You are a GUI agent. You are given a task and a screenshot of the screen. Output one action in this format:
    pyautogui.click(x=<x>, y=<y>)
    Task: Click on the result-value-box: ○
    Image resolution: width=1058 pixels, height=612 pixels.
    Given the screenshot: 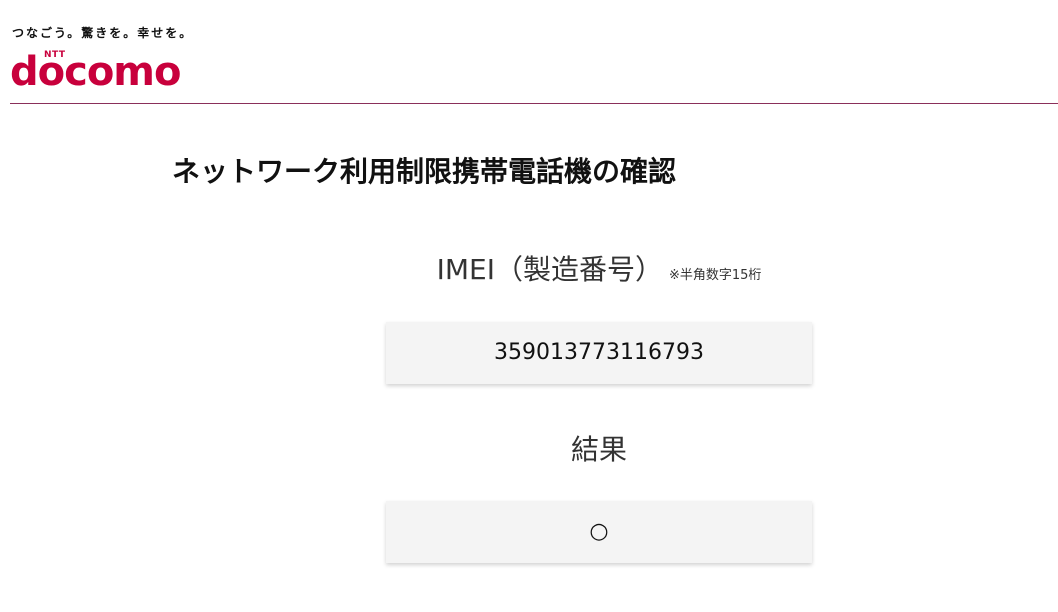 What is the action you would take?
    pyautogui.click(x=599, y=532)
    